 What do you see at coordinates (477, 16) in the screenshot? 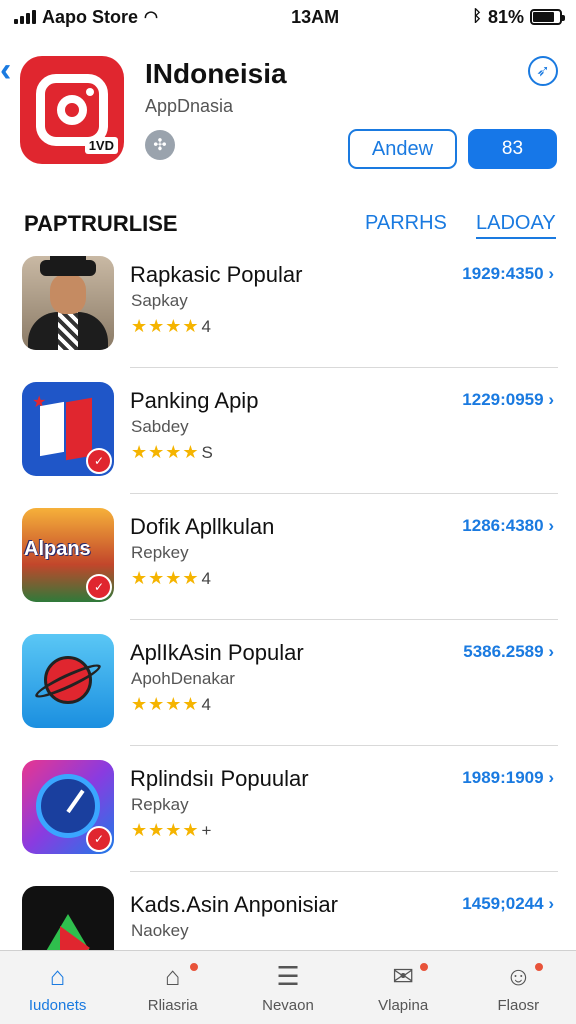
I see `bluetooth-icon: ᛒ` at bounding box center [477, 16].